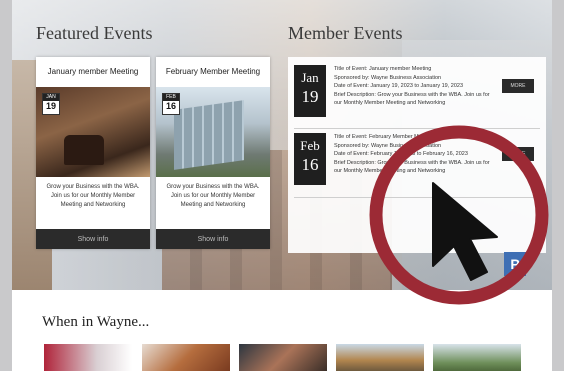  What do you see at coordinates (171, 97) in the screenshot?
I see `calendar-month: FEB` at bounding box center [171, 97].